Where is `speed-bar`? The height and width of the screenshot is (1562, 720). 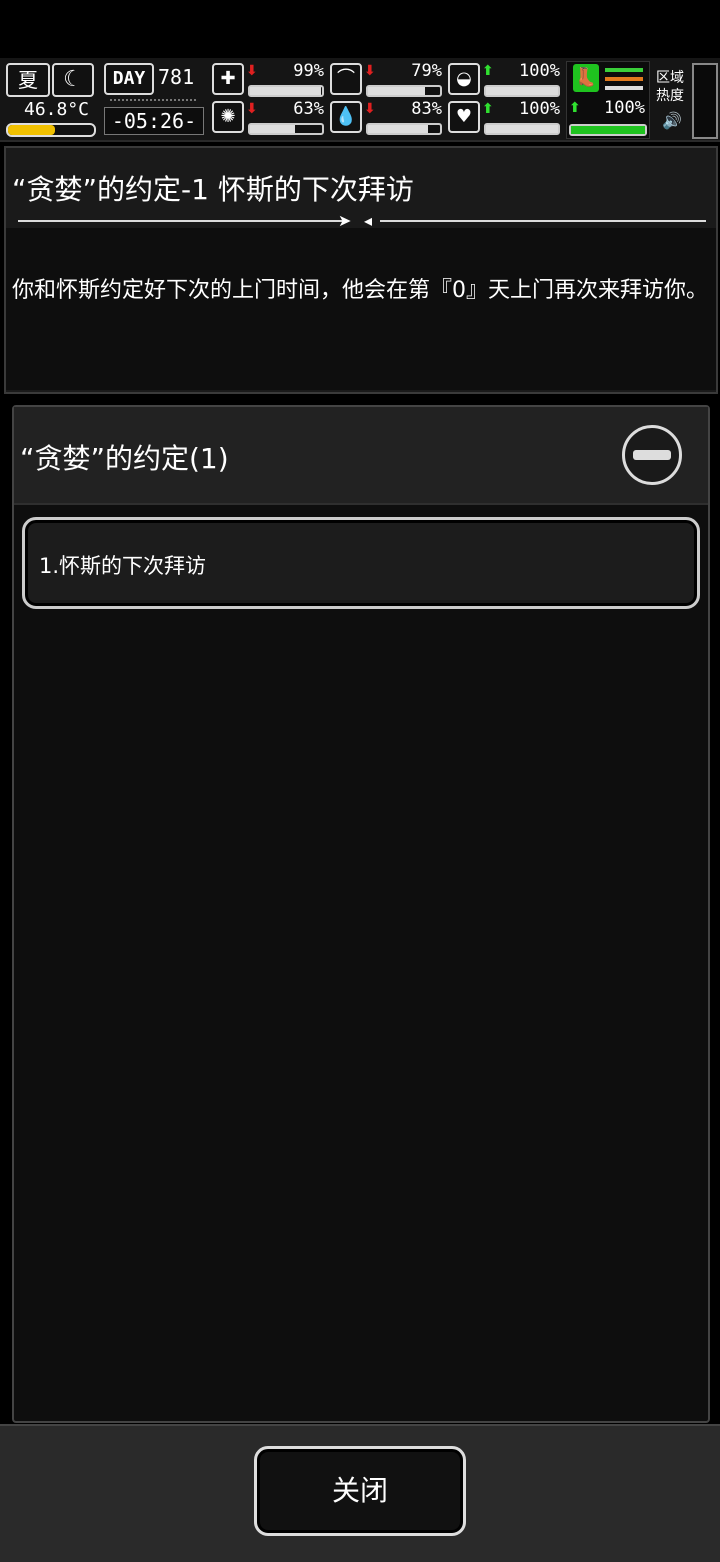 speed-bar is located at coordinates (608, 130).